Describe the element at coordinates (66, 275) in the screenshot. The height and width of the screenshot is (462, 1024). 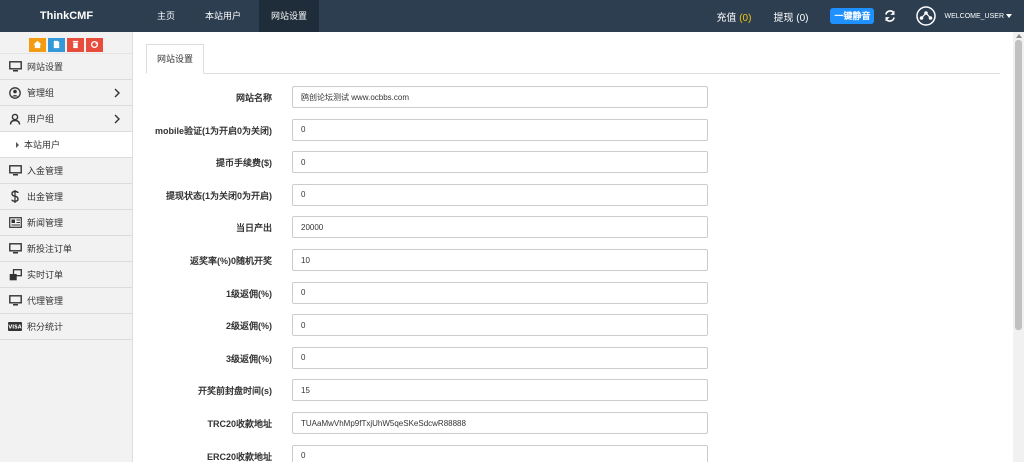
I see `sidebar-item-realtime-orders: 实时订单` at that location.